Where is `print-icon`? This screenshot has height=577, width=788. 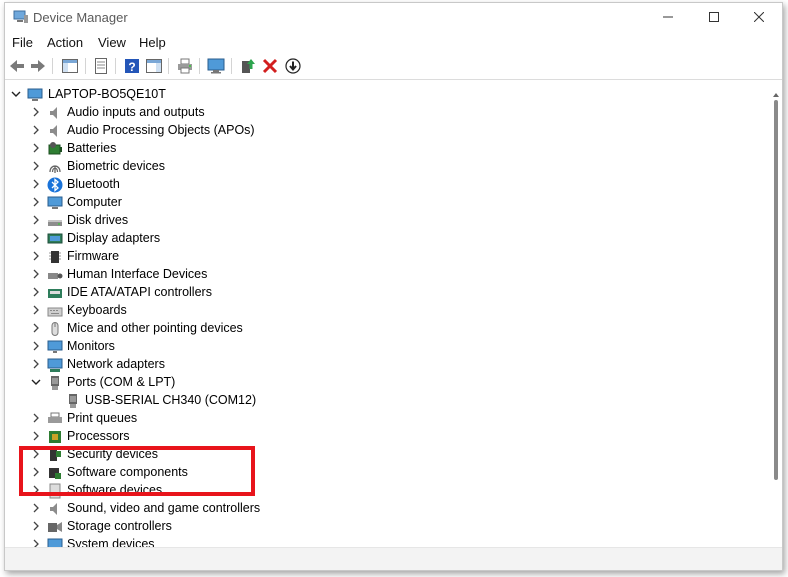 print-icon is located at coordinates (185, 66).